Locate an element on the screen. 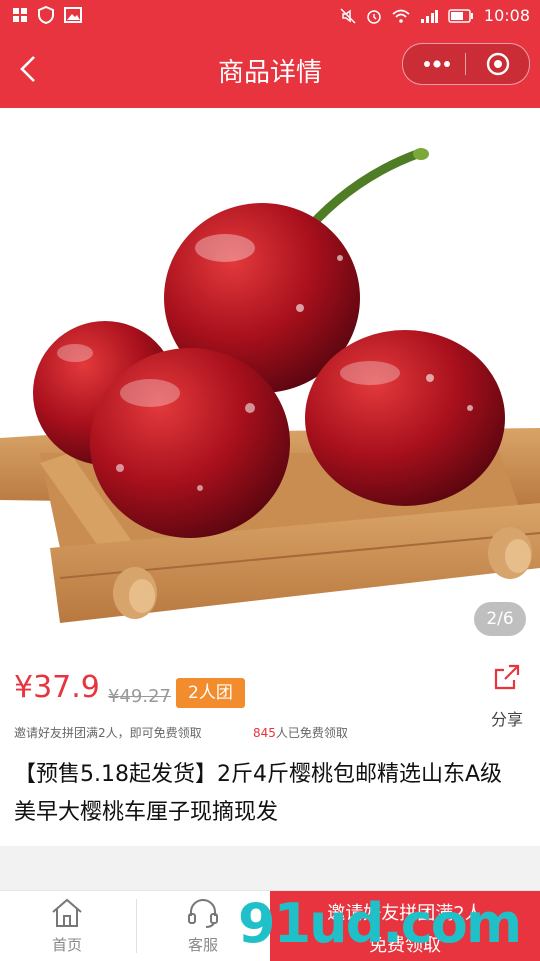 The width and height of the screenshot is (540, 961). more-button is located at coordinates (437, 64).